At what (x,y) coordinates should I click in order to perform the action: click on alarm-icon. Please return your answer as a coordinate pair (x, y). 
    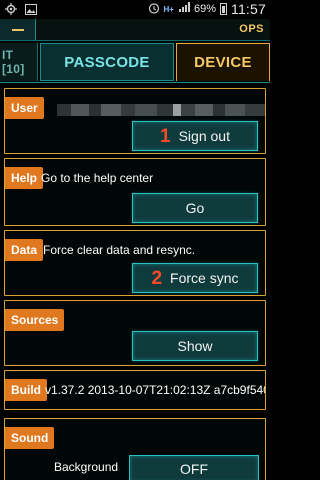
    Looking at the image, I should click on (154, 9).